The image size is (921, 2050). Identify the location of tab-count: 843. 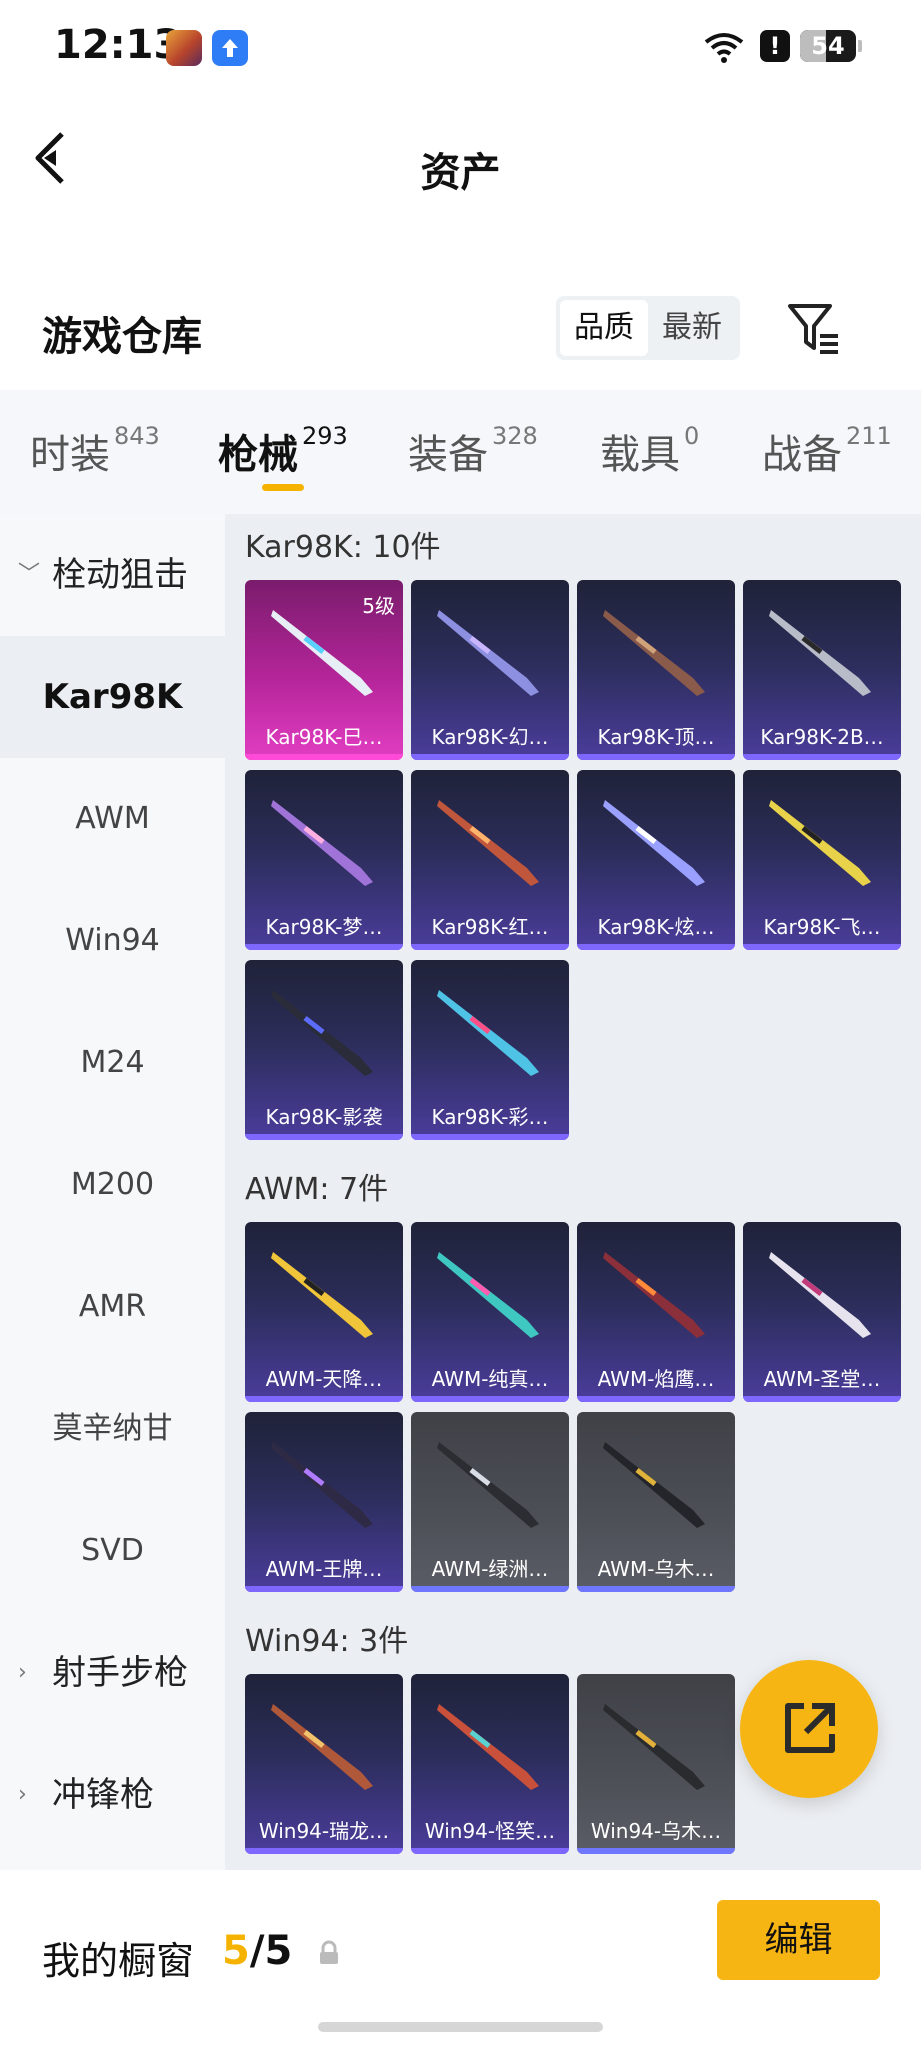
(137, 436).